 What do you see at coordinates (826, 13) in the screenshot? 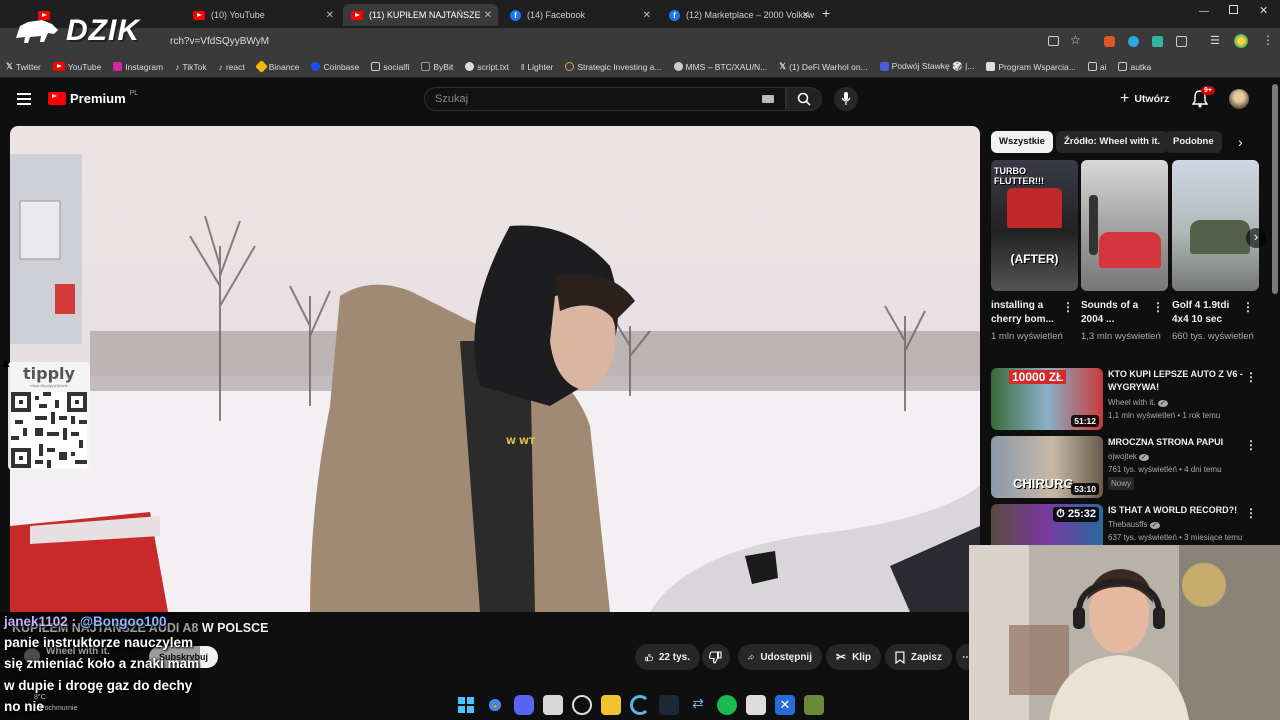
I see `new-tab-button: +` at bounding box center [826, 13].